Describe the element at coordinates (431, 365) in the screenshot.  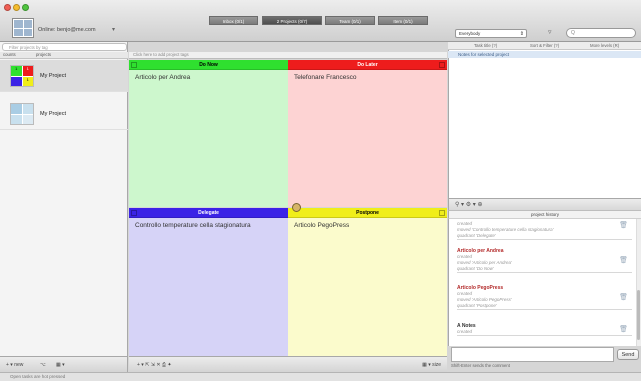
I see `size-menu-button: ▦ ▾ size` at that location.